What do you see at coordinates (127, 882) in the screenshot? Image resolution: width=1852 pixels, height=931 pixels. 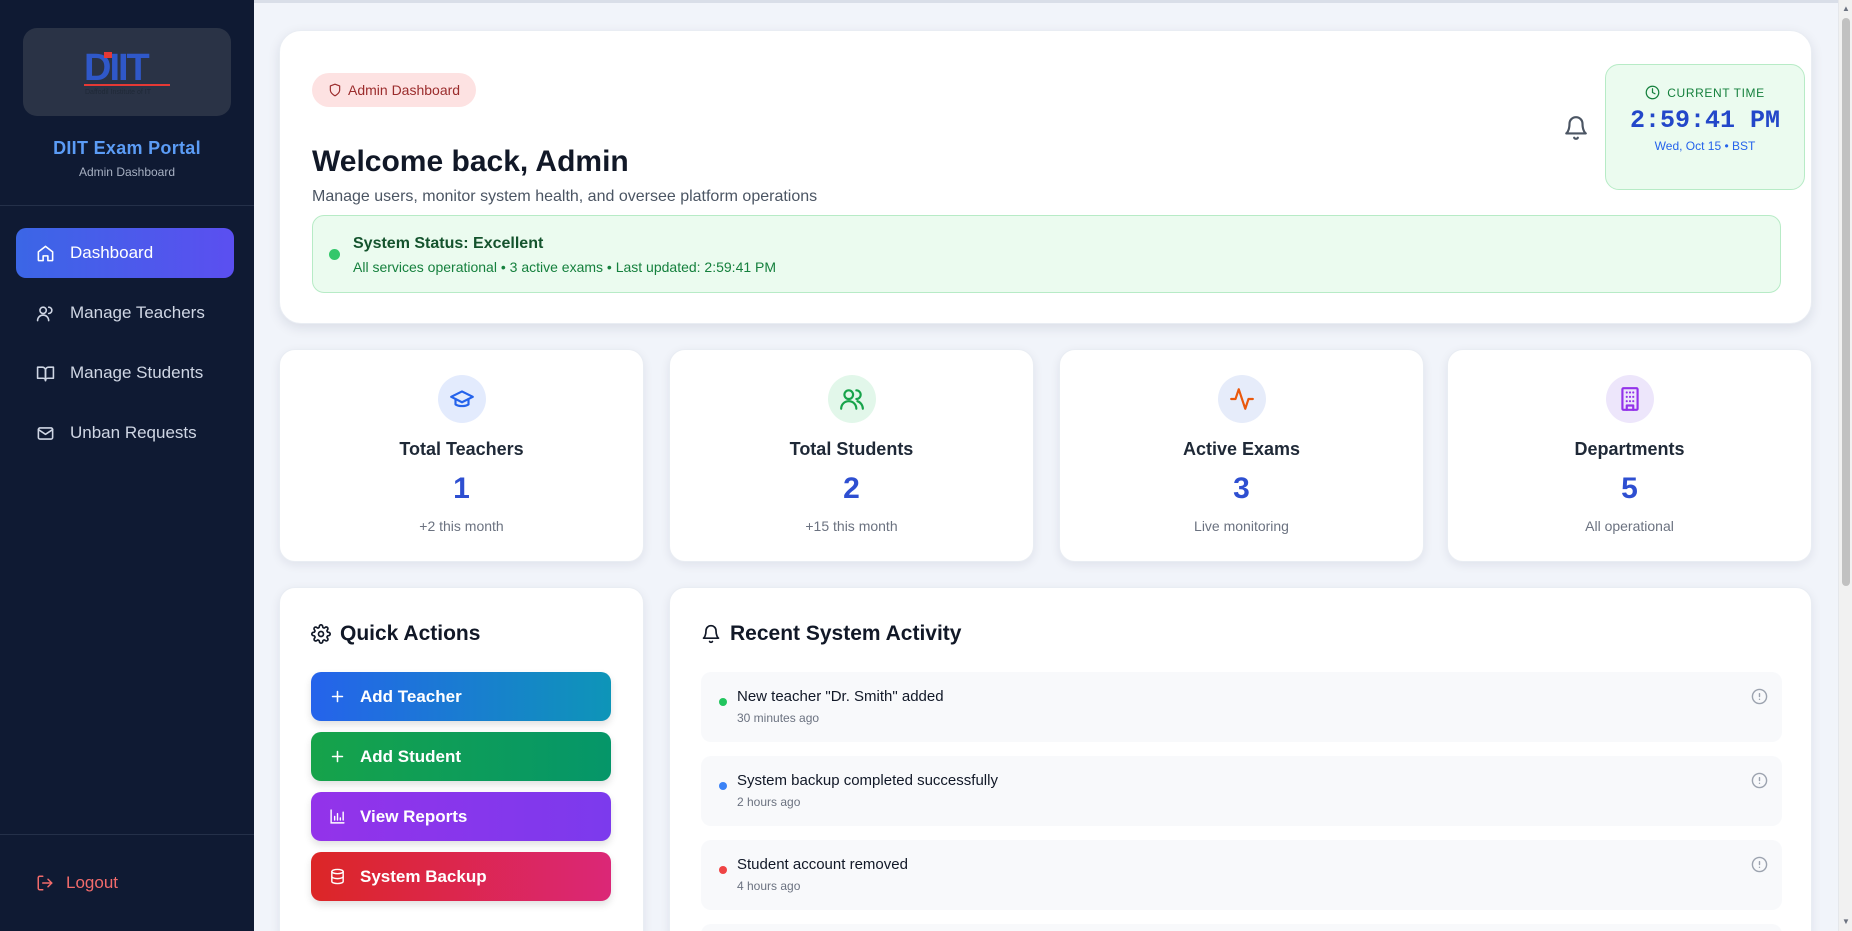 I see `logout-section: Logout` at bounding box center [127, 882].